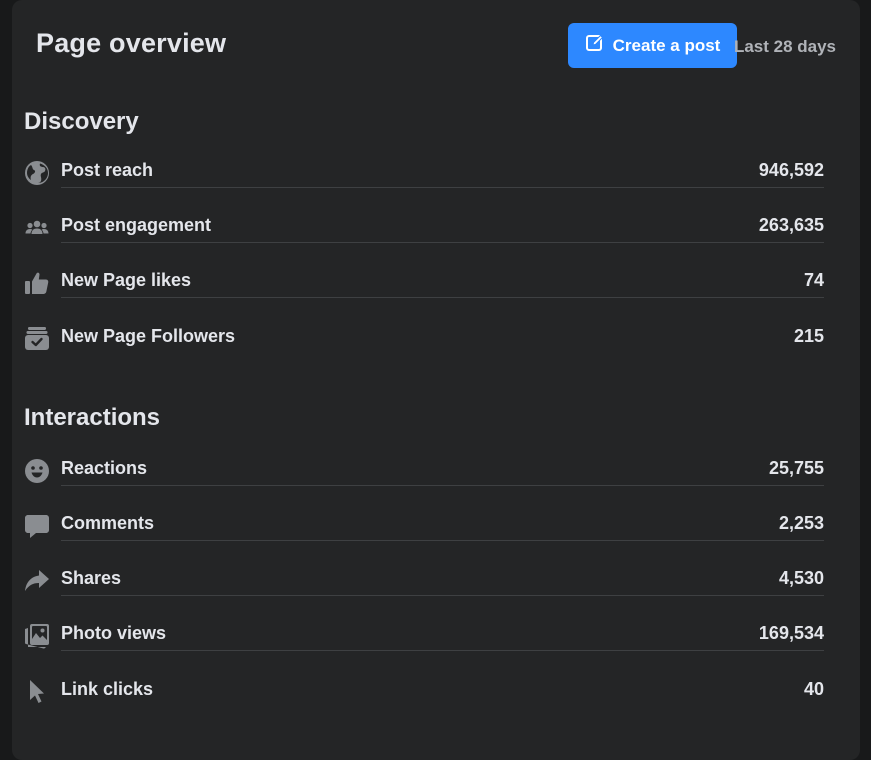  What do you see at coordinates (424, 176) in the screenshot?
I see `stat-row-post-reach: Post reach 946,592` at bounding box center [424, 176].